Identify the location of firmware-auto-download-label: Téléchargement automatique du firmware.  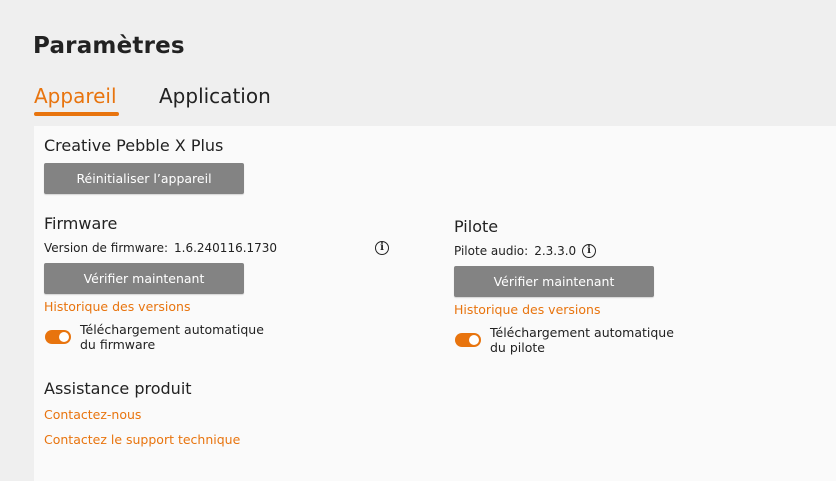
(200, 337).